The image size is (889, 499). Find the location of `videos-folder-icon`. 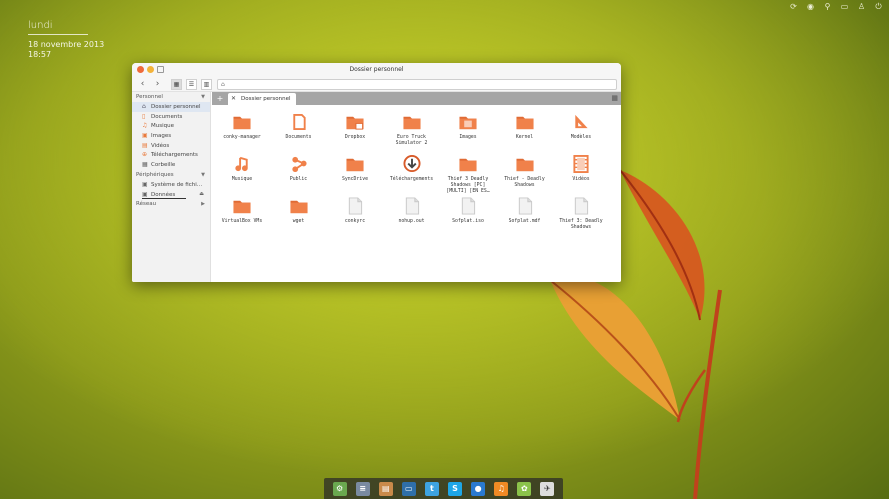

videos-folder-icon is located at coordinates (581, 164).